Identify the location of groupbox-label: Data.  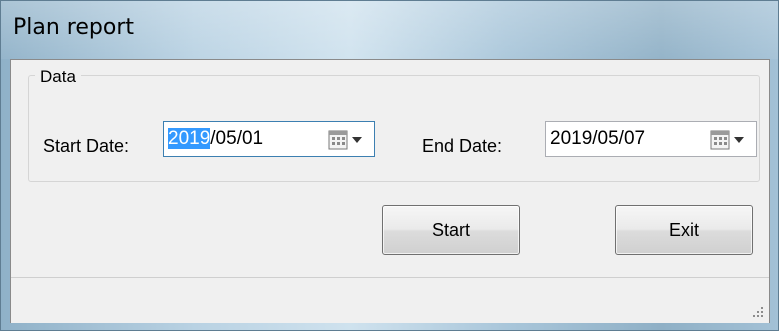
(58, 77).